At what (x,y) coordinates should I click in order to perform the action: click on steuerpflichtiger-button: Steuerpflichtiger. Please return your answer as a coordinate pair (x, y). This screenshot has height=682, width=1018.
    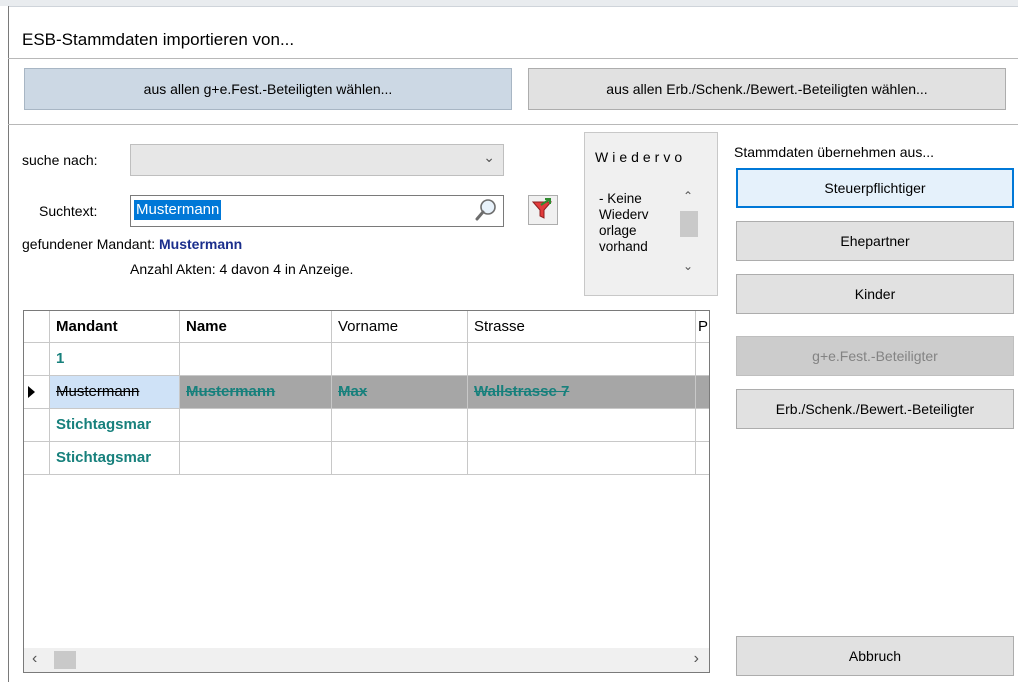
    Looking at the image, I should click on (875, 188).